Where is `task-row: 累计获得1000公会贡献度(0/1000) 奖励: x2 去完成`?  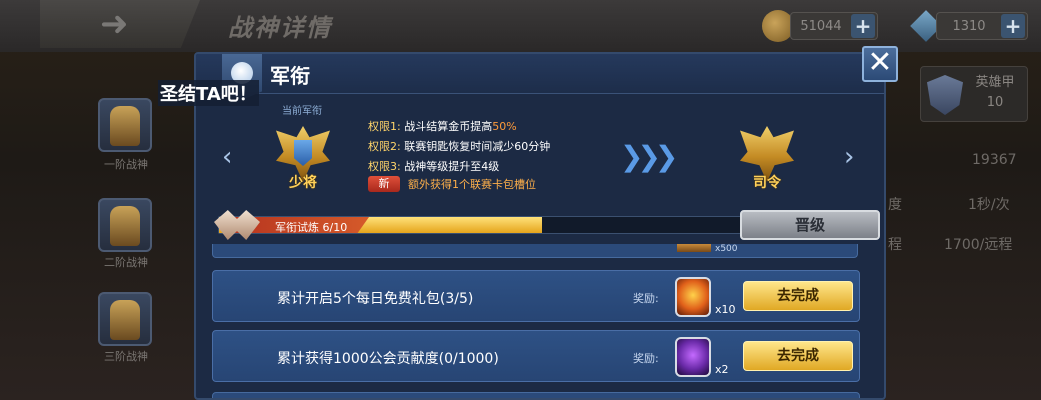 task-row: 累计获得1000公会贡献度(0/1000) 奖励: x2 去完成 is located at coordinates (536, 356).